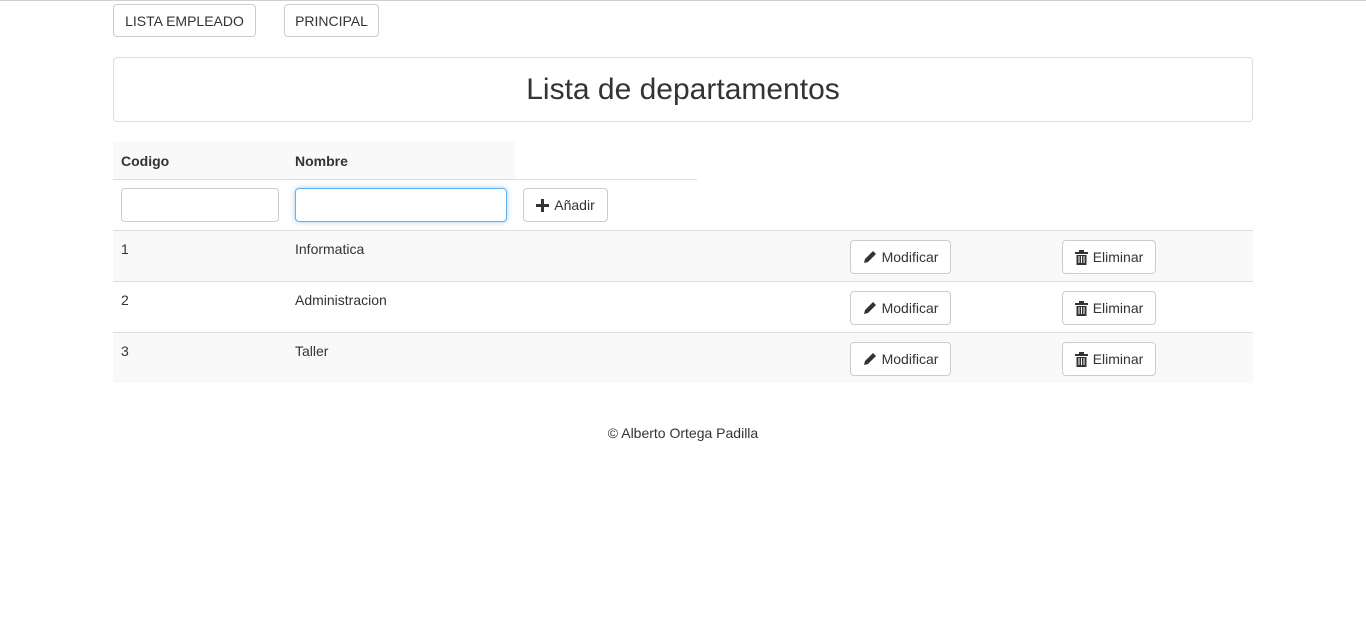 Image resolution: width=1366 pixels, height=634 pixels. Describe the element at coordinates (145, 161) in the screenshot. I see `column-header-codigo: Codigo` at that location.